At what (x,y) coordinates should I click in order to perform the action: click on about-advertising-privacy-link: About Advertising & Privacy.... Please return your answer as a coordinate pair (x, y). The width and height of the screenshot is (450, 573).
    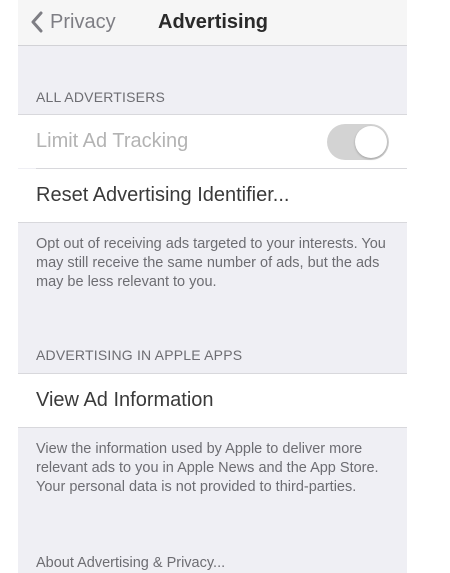
    Looking at the image, I should click on (130, 563).